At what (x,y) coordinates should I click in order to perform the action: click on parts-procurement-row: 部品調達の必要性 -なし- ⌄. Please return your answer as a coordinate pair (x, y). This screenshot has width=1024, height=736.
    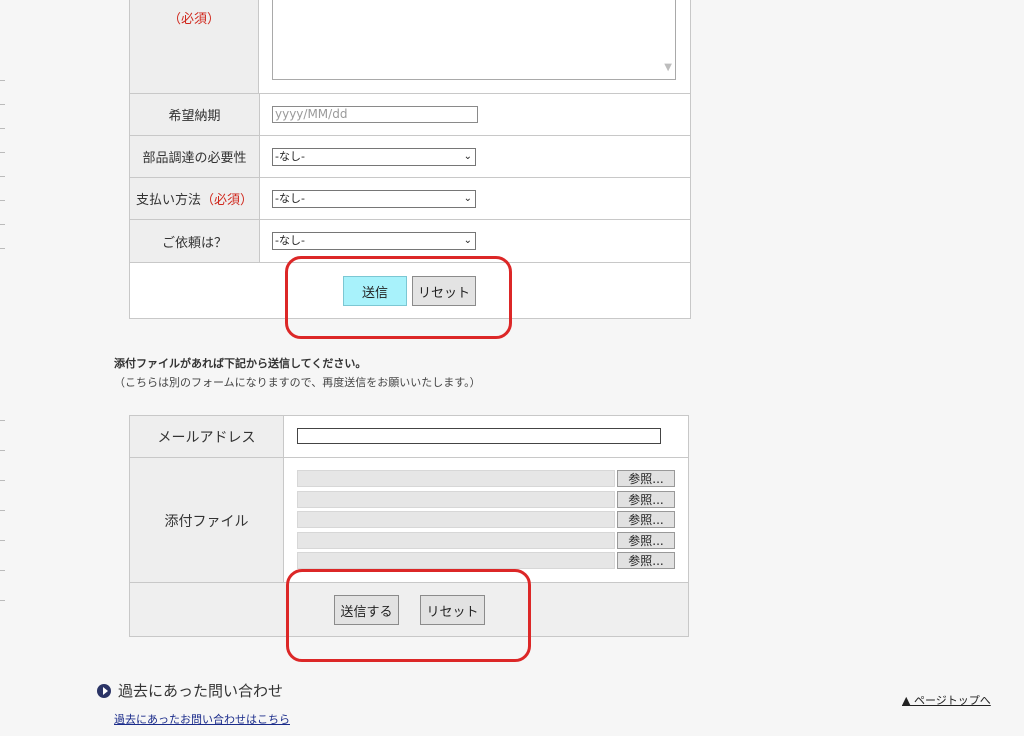
    Looking at the image, I should click on (410, 157).